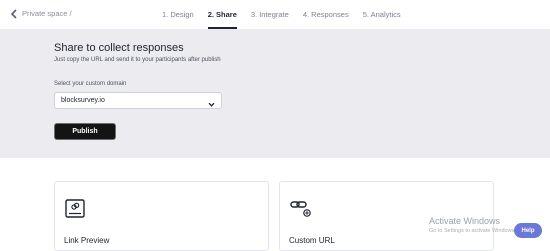 This screenshot has height=251, width=550. What do you see at coordinates (465, 221) in the screenshot?
I see `windows-watermark-title: Activate Windows` at bounding box center [465, 221].